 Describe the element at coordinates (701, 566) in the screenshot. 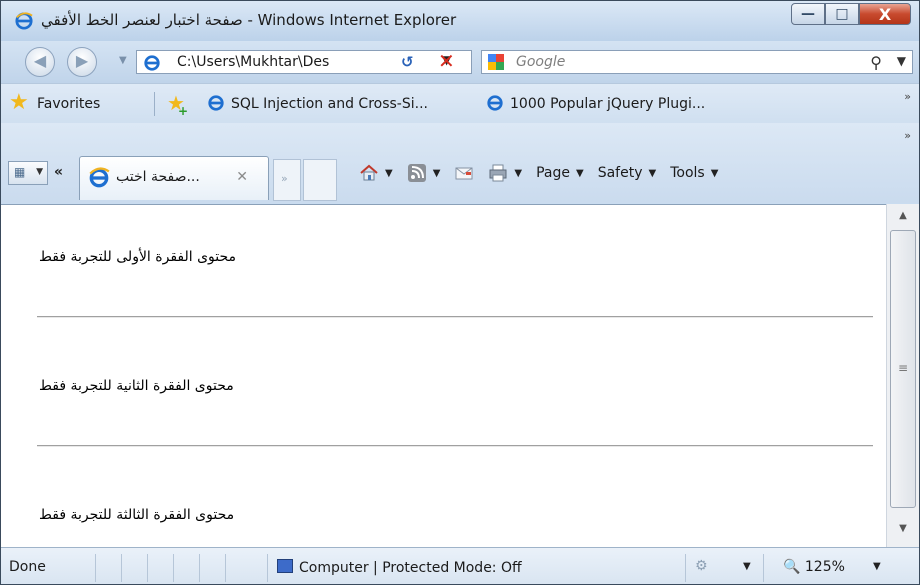

I see `protected-mode-icon: ⚙` at that location.